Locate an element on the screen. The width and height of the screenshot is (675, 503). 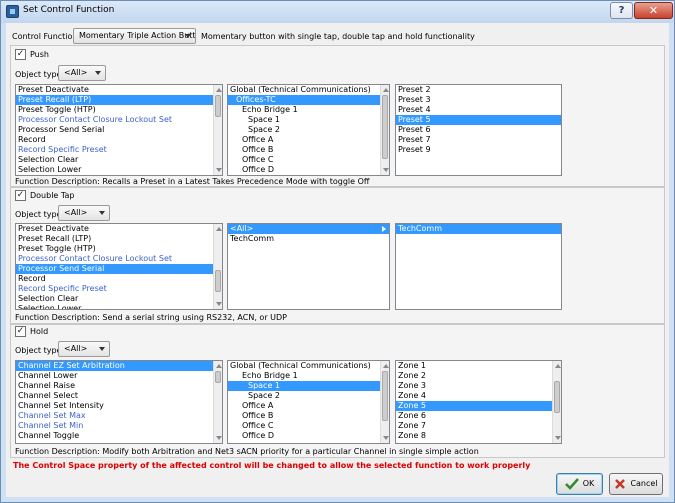
target-item: Zone 6 is located at coordinates (478, 416).